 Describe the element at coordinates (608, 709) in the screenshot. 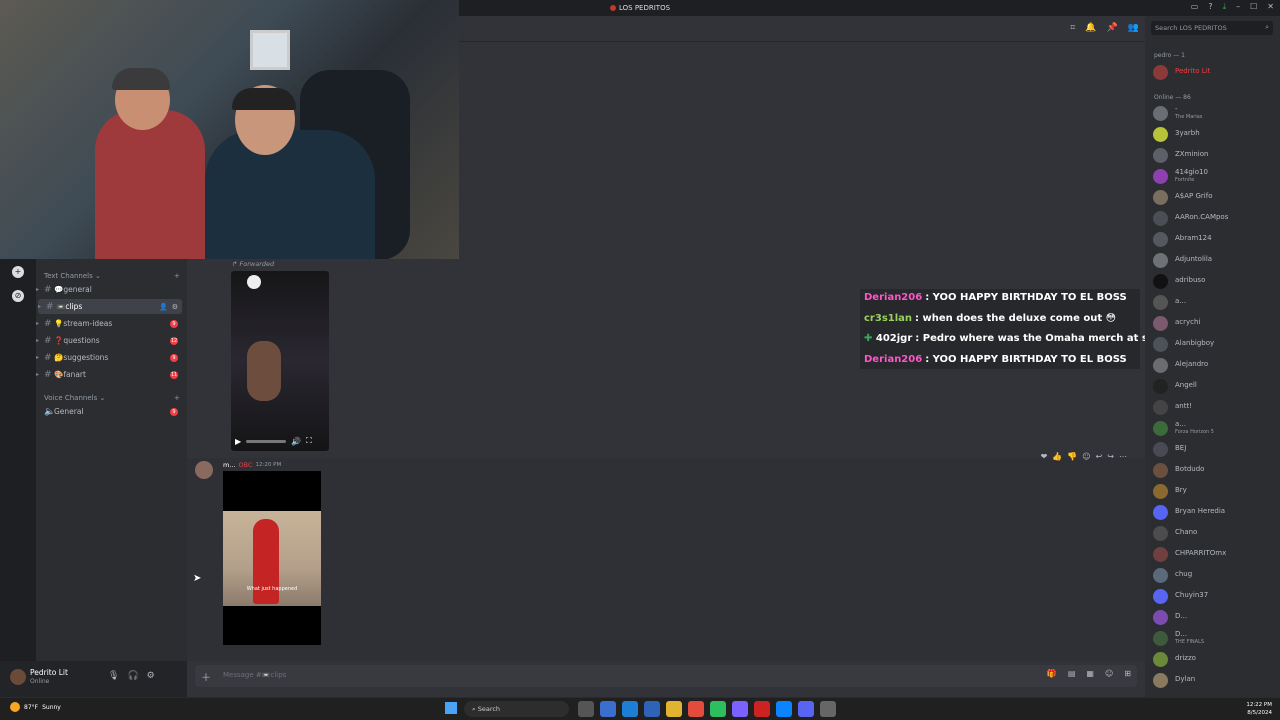

I see `copilot-icon` at that location.